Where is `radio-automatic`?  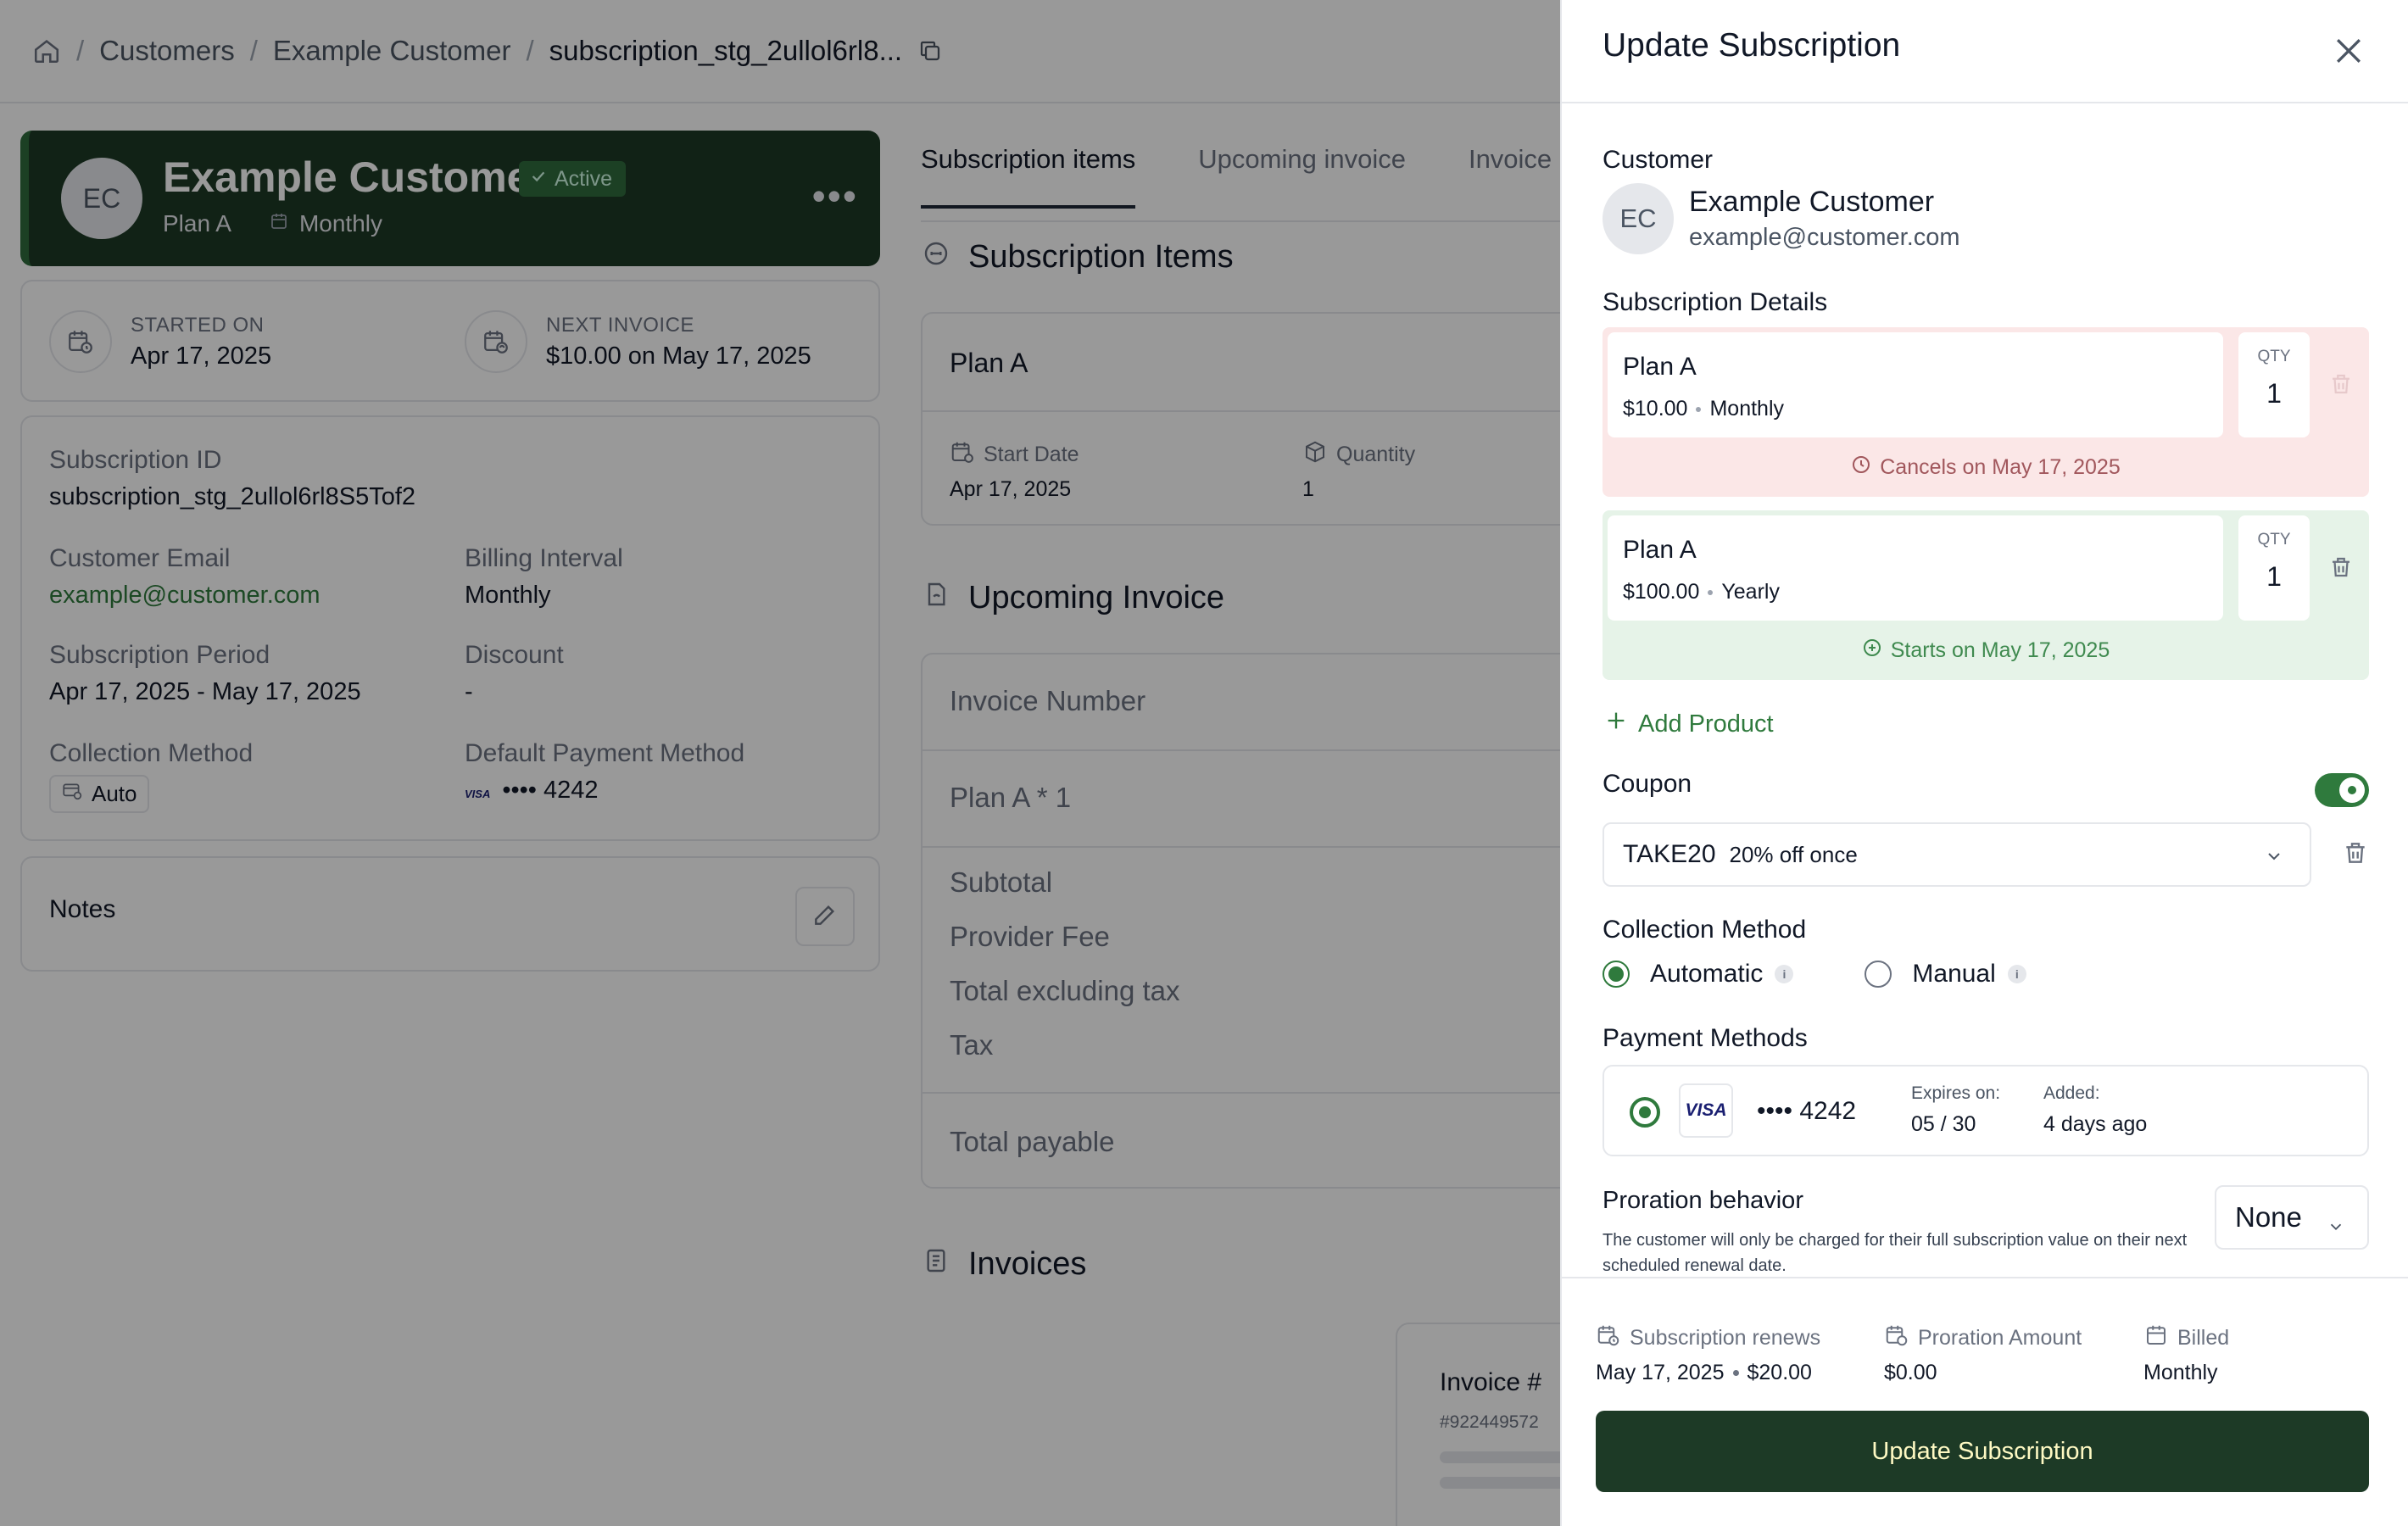 radio-automatic is located at coordinates (1616, 974).